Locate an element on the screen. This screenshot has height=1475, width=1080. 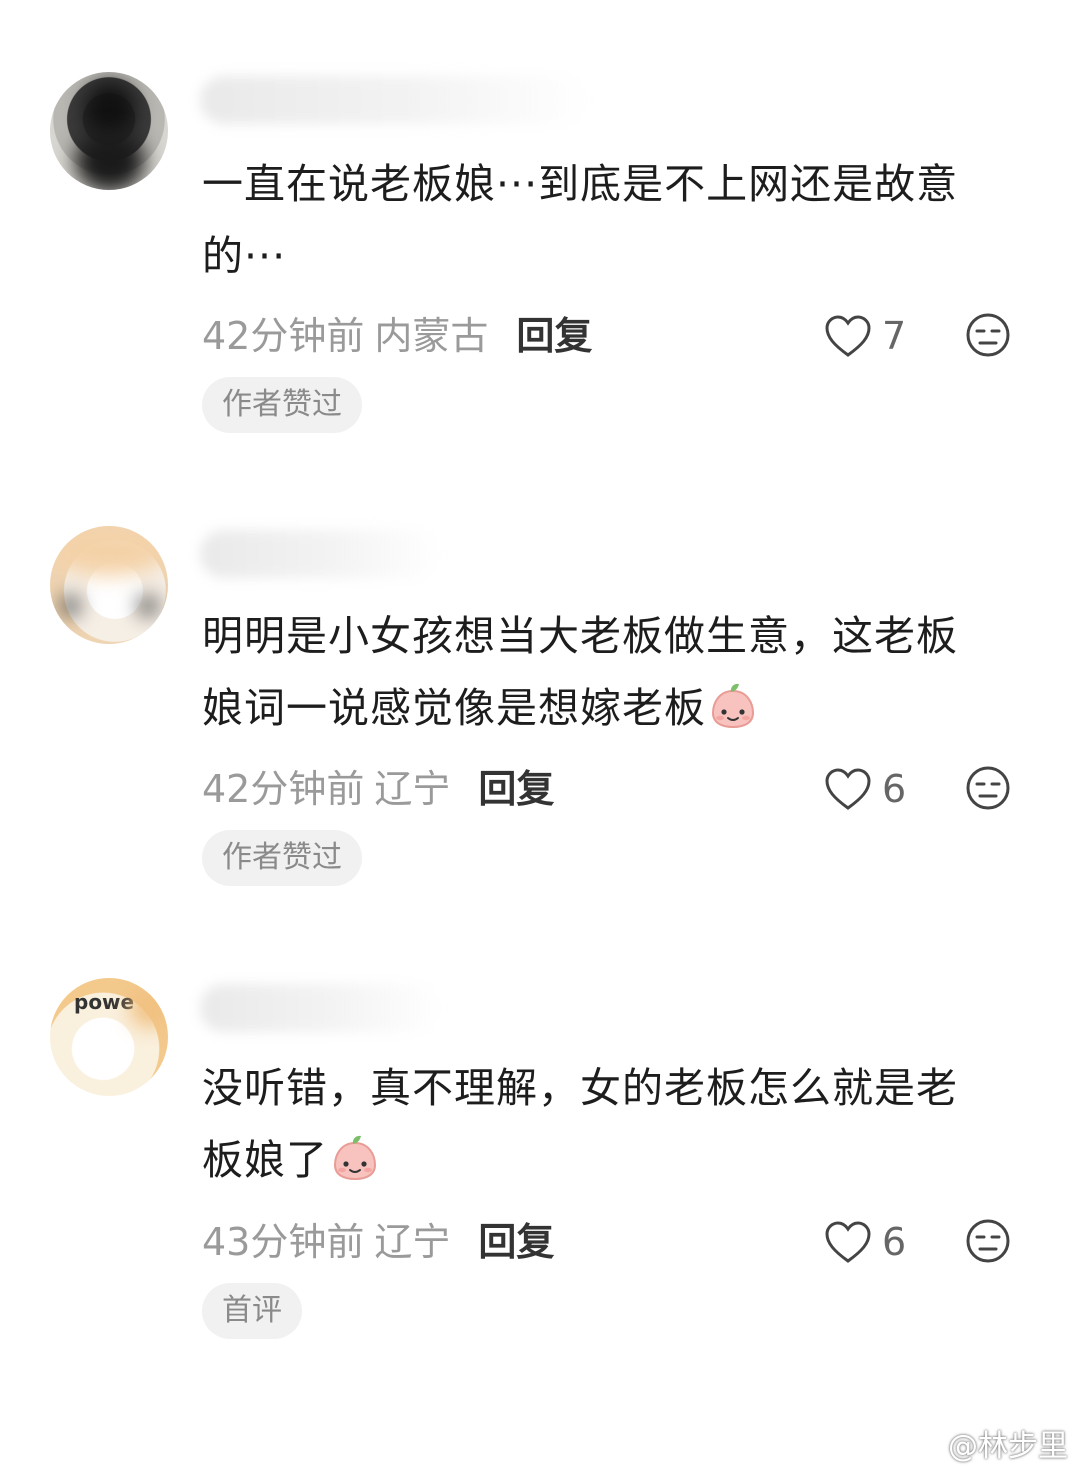
comment-text-line: 娘词一说感觉像是想嫁老板 is located at coordinates (622, 708).